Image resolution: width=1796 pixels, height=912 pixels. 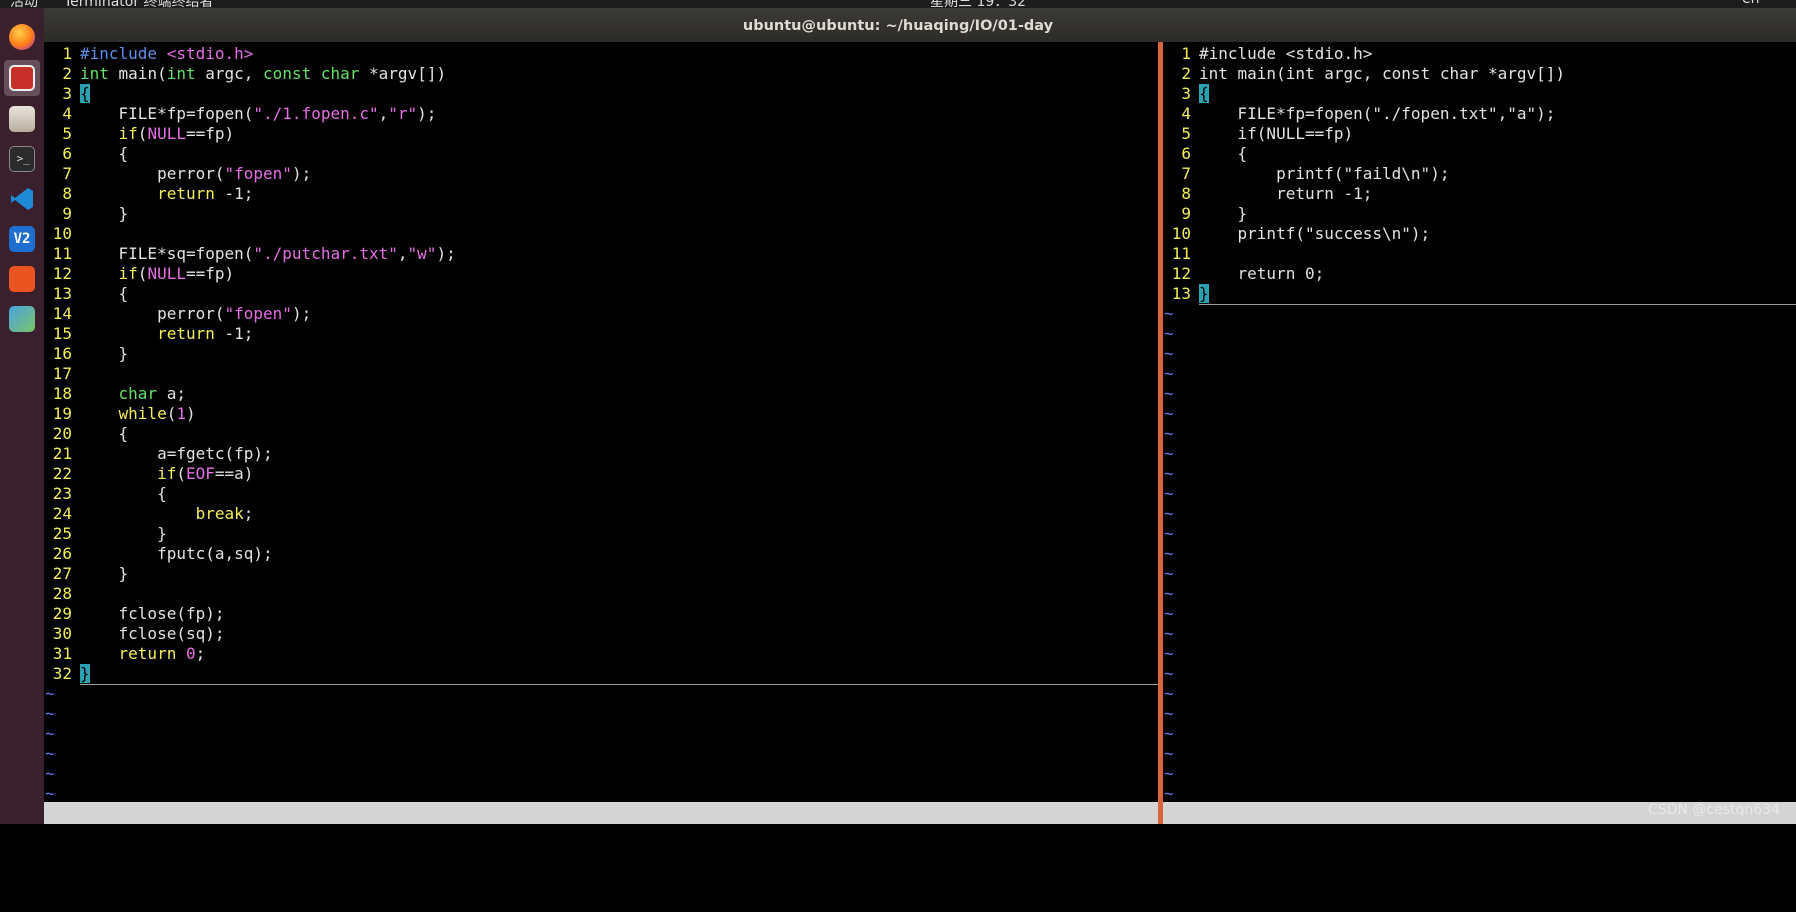 I want to click on line-number: 5, so click(x=1186, y=133).